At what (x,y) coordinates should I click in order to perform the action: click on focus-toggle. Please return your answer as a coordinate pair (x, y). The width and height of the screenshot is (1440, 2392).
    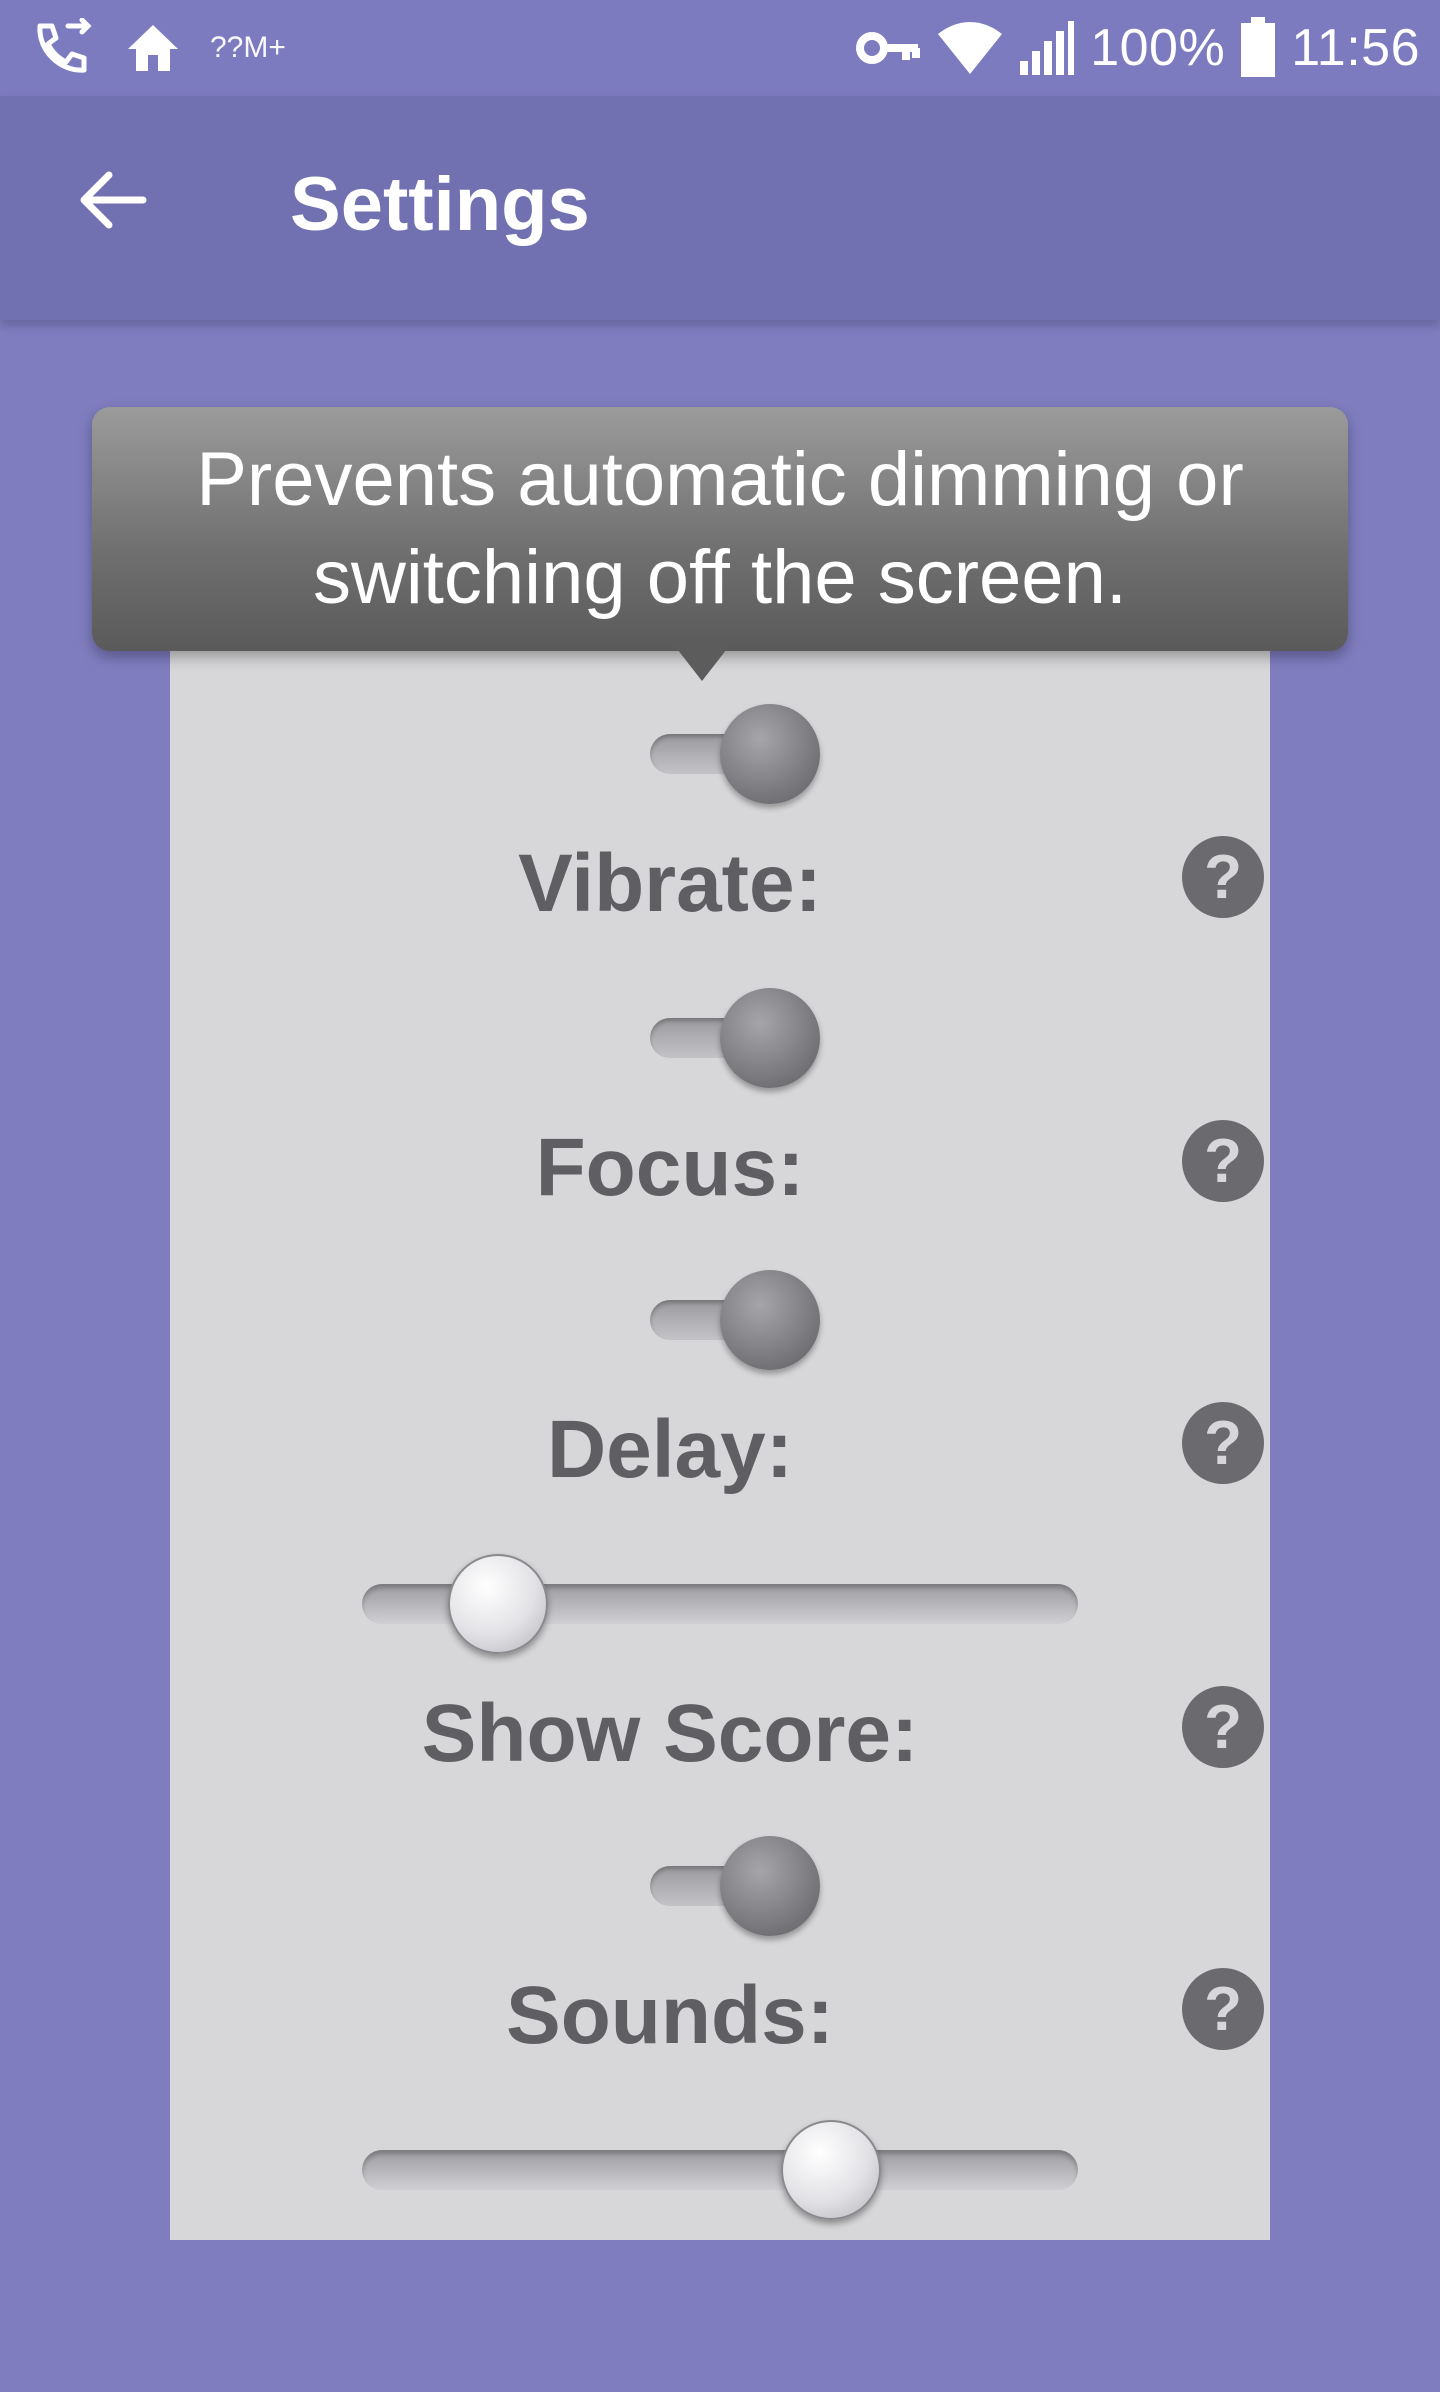
    Looking at the image, I should click on (735, 1320).